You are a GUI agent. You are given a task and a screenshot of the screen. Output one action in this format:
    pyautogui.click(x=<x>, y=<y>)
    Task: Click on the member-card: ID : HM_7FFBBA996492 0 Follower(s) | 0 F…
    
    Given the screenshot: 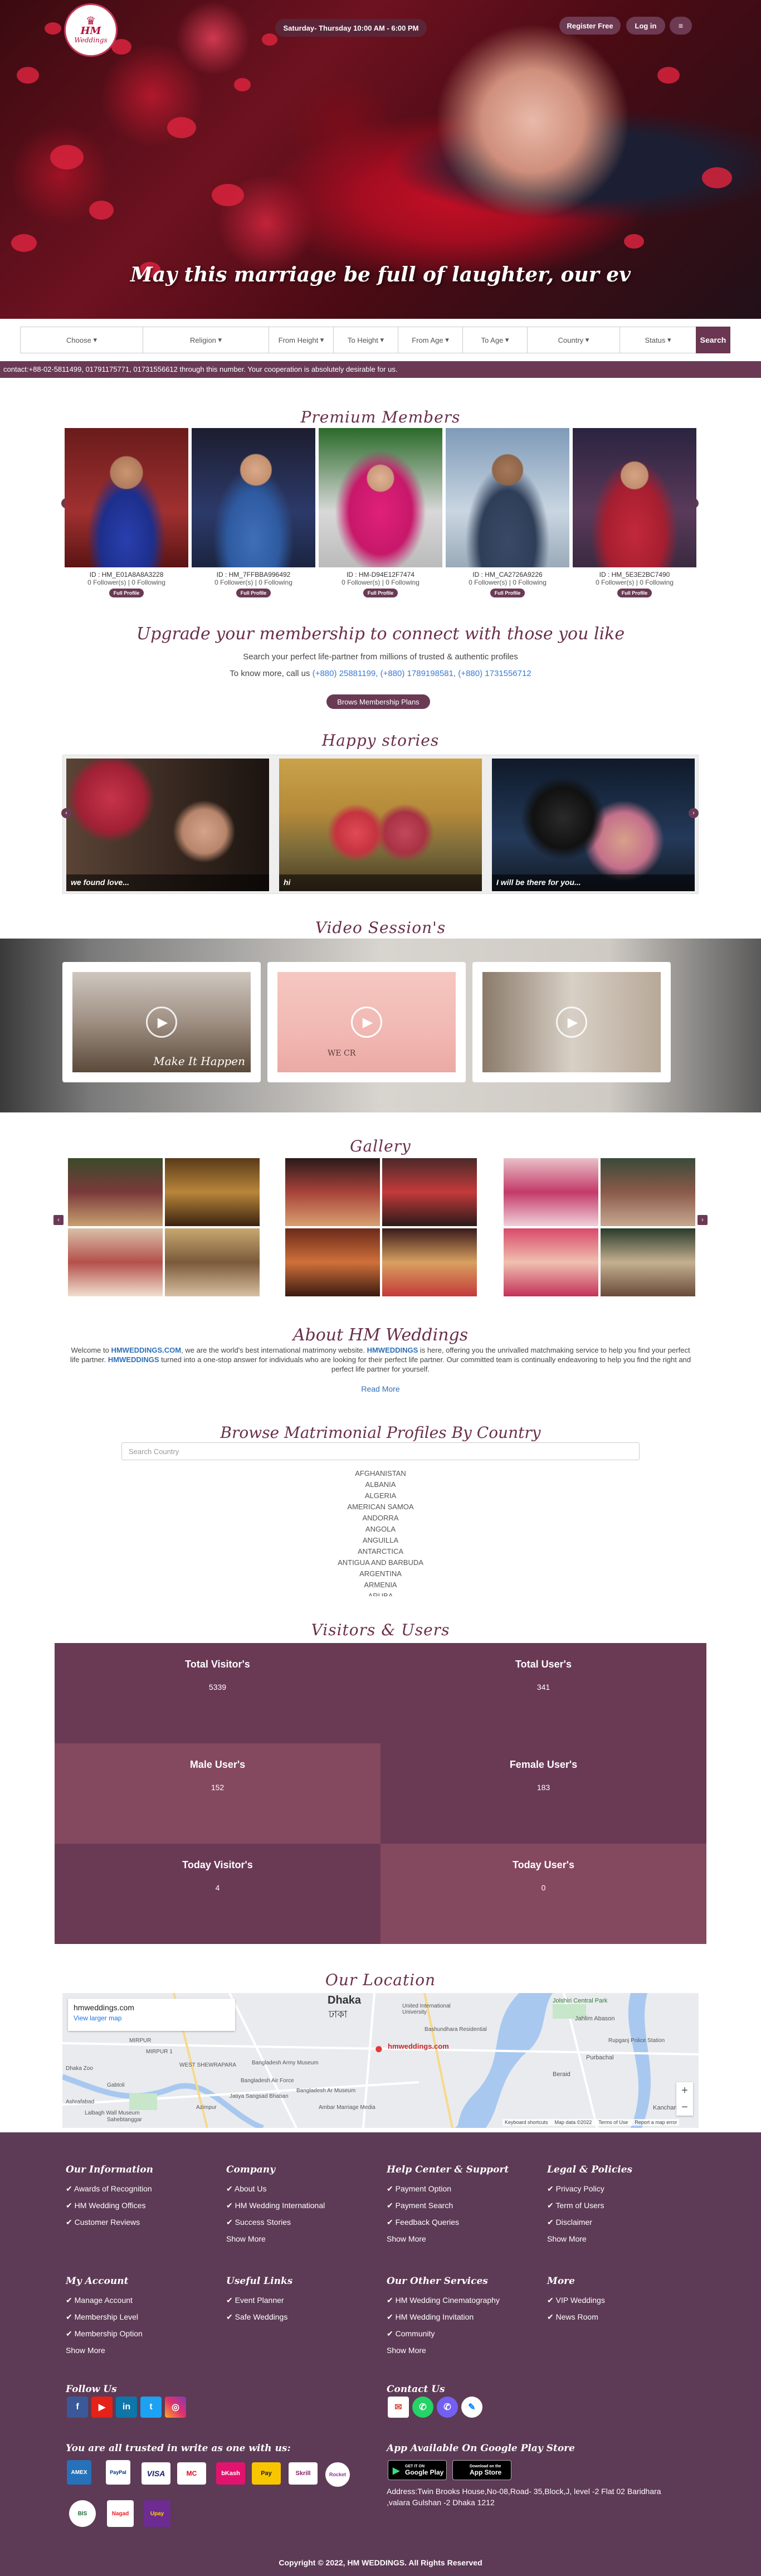 What is the action you would take?
    pyautogui.click(x=253, y=514)
    